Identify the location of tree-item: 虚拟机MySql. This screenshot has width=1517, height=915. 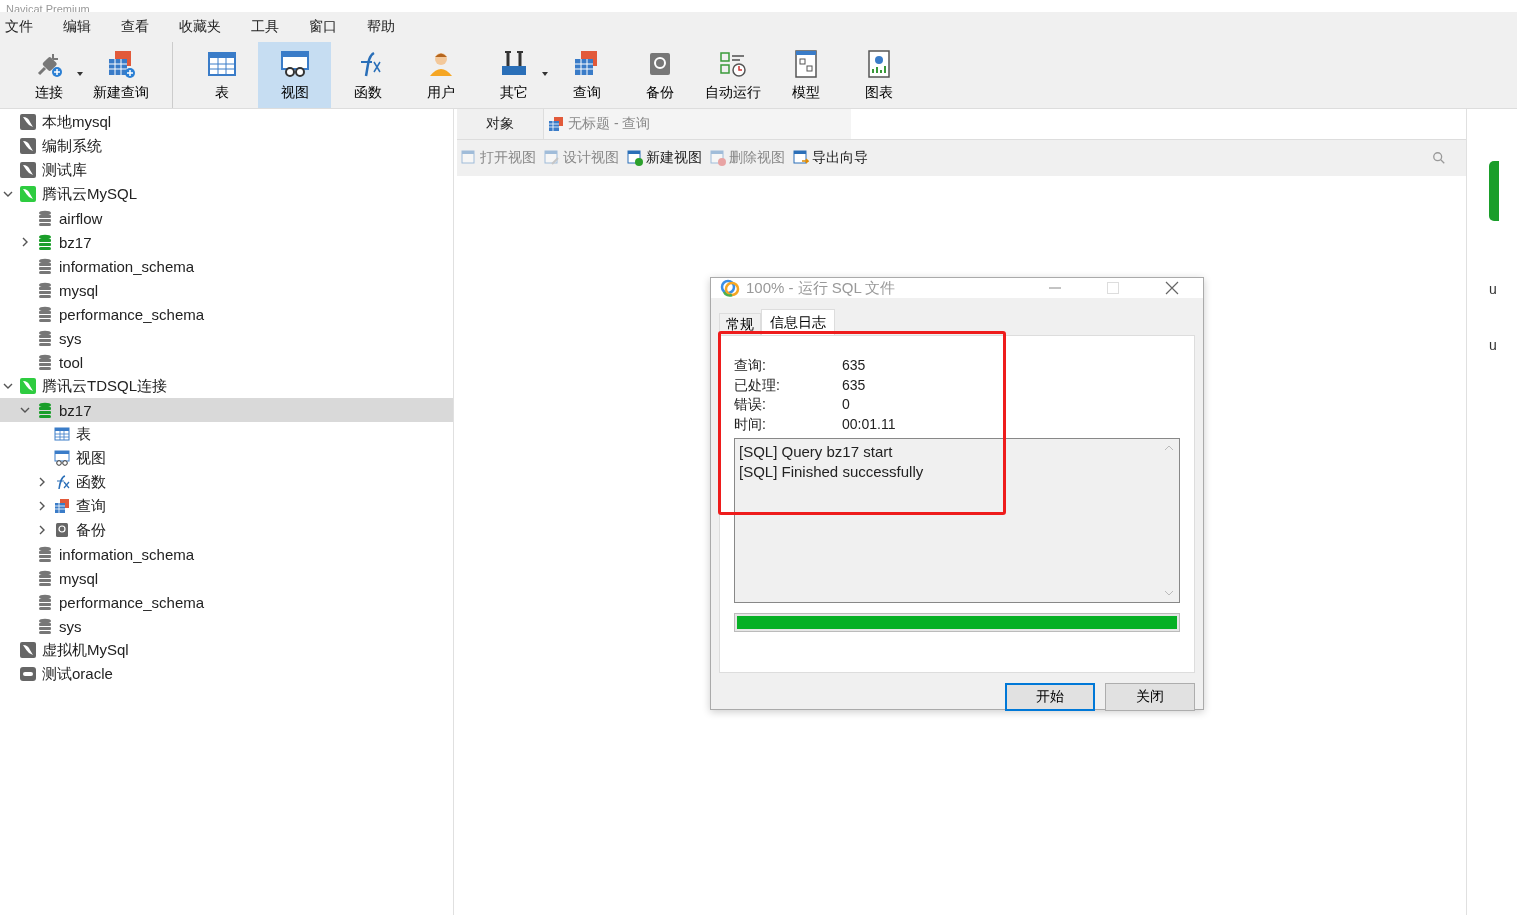
(226, 650).